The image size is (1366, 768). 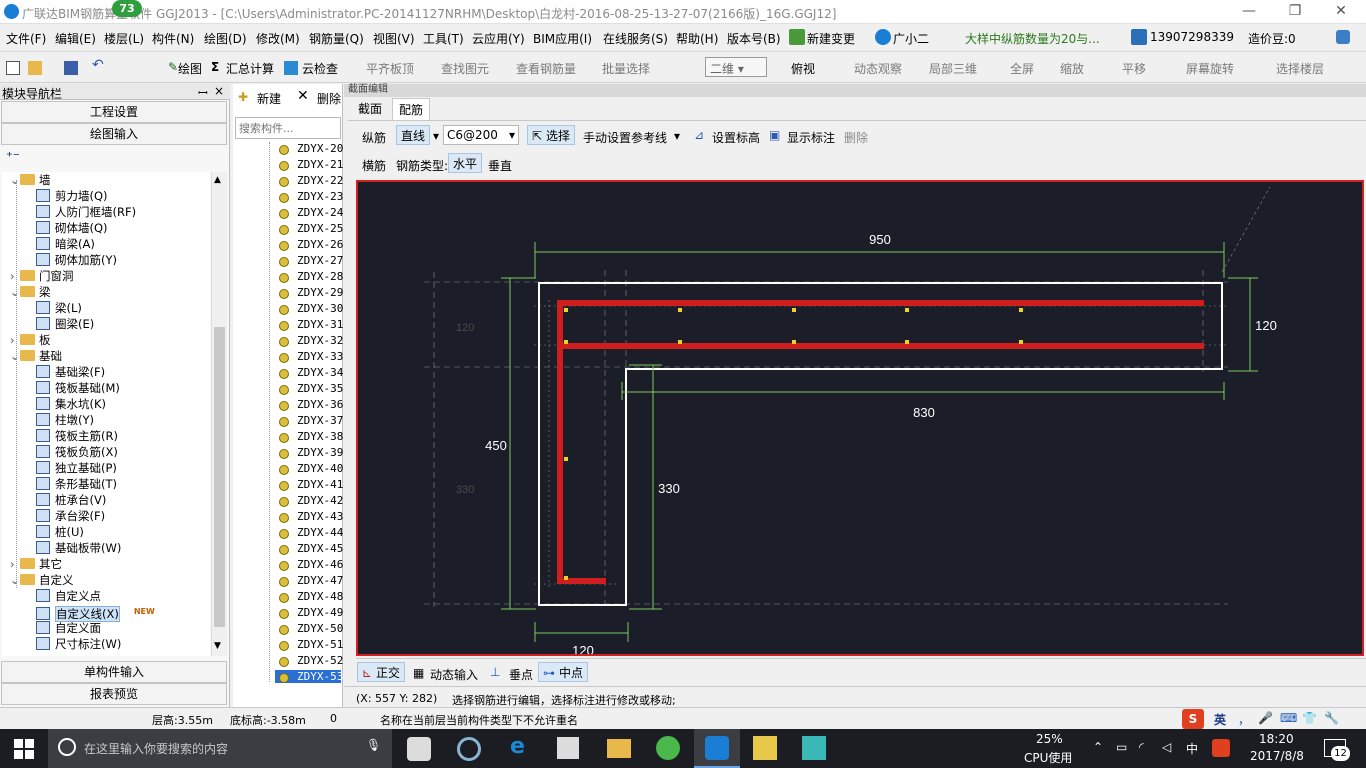 I want to click on tree-item: 独立基础(P), so click(x=76, y=468).